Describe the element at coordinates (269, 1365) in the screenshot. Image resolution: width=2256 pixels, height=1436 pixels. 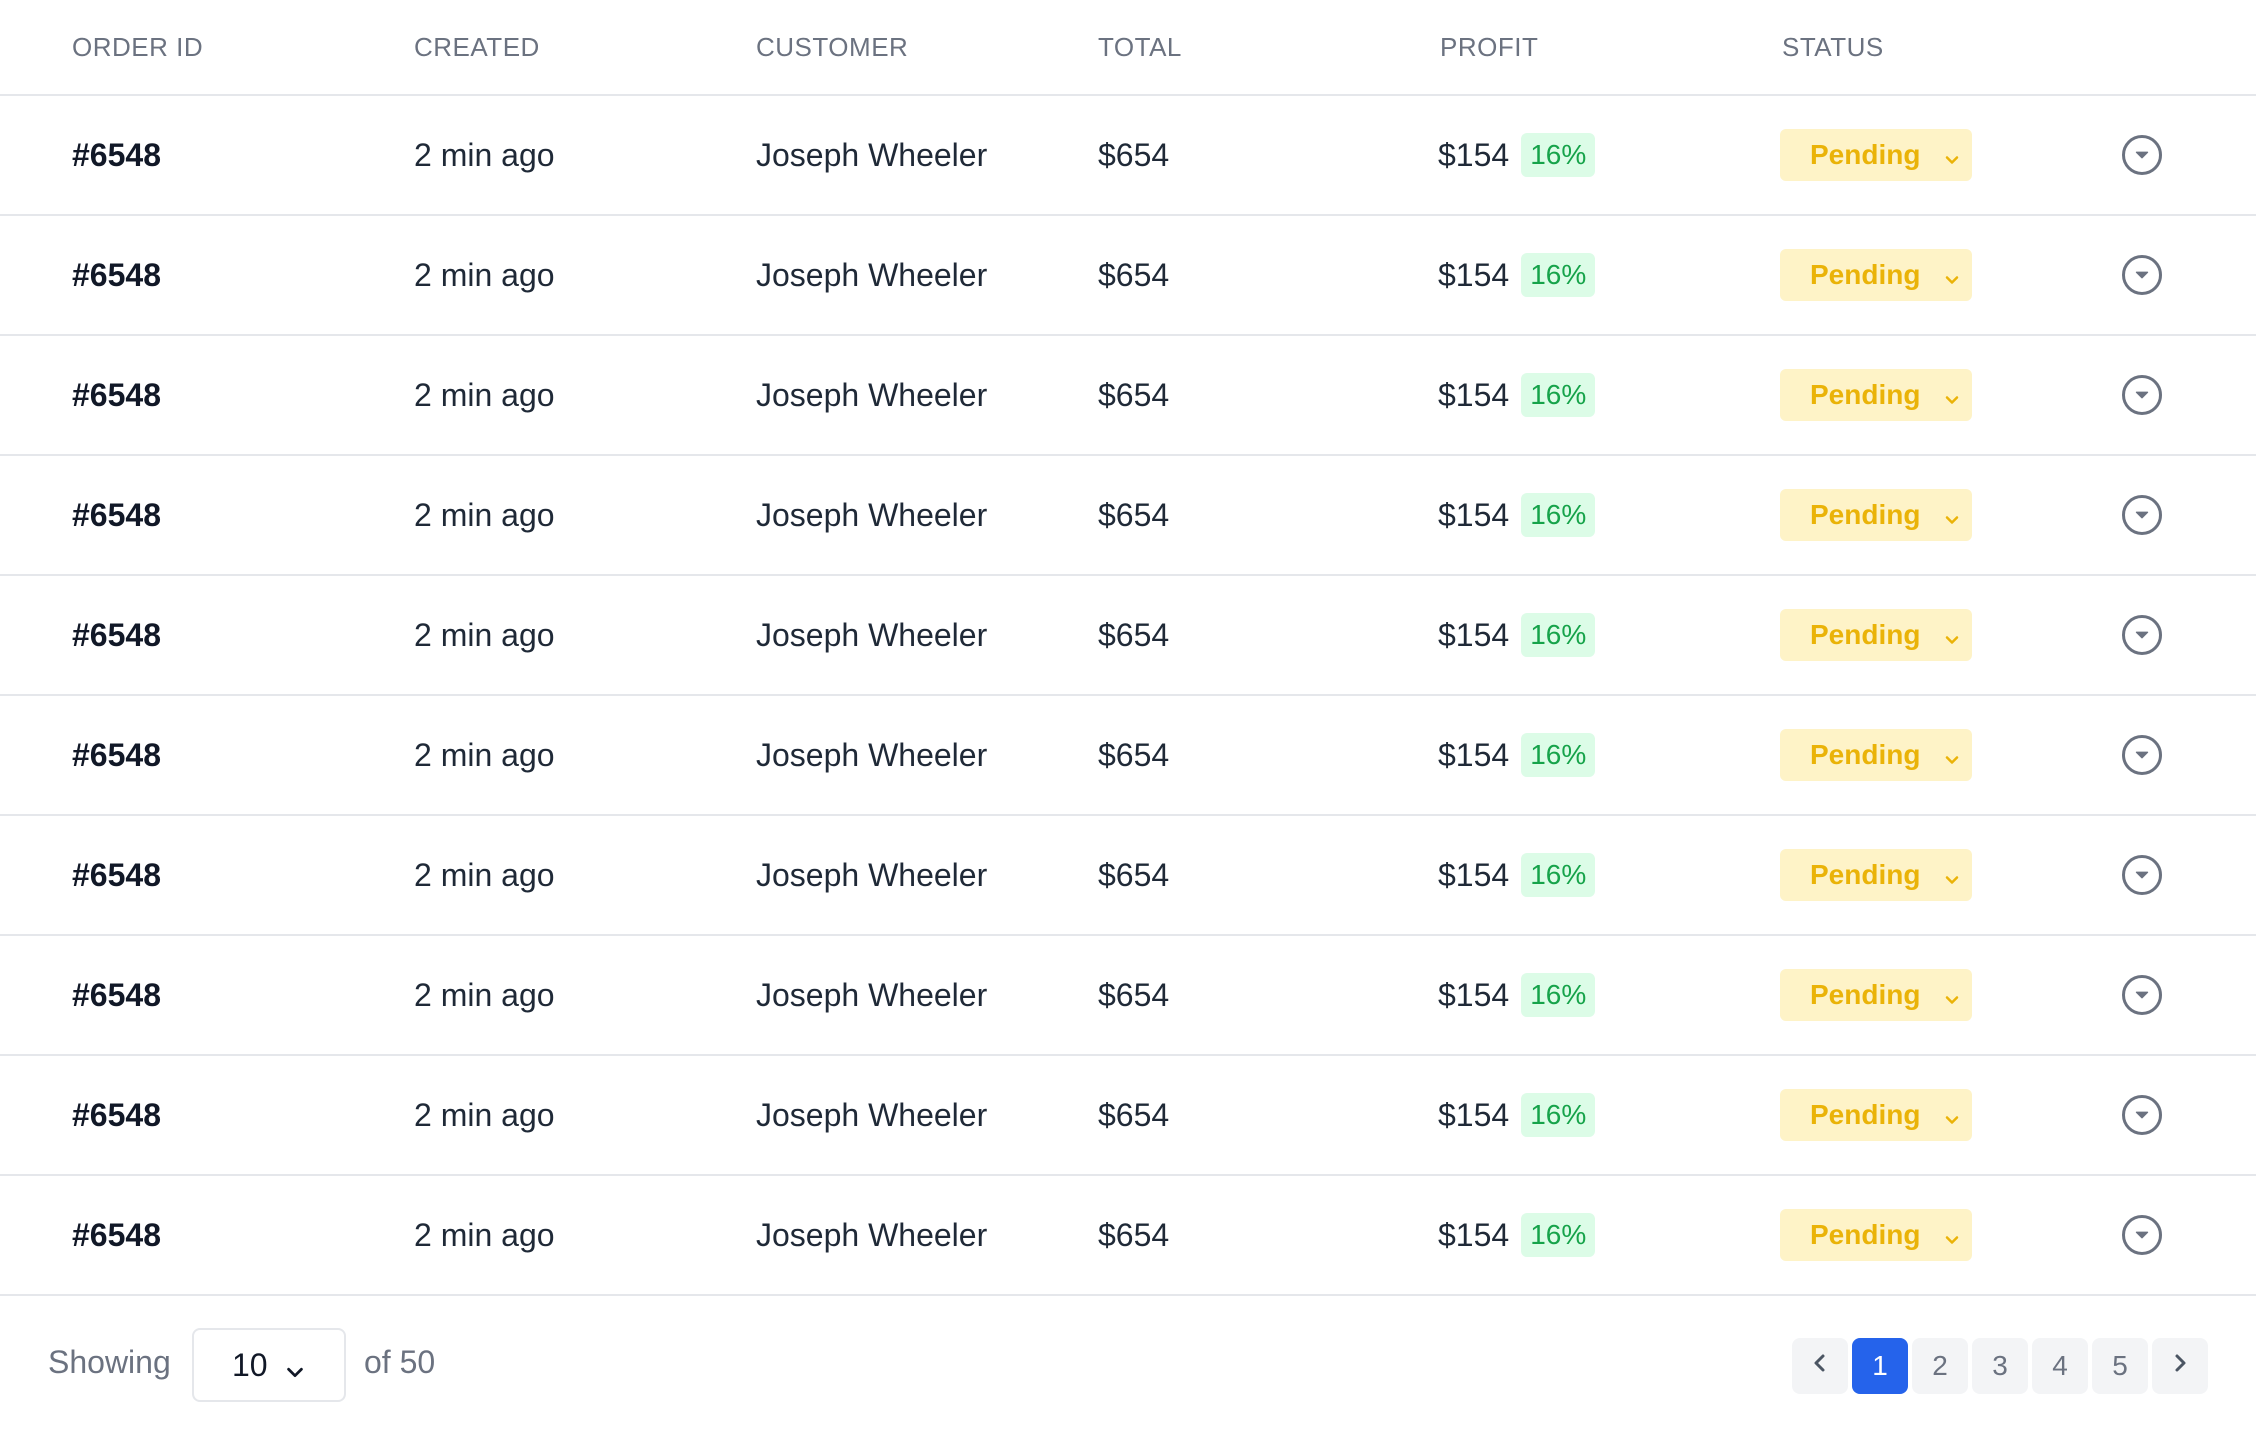
I see `page-size-select: 10` at that location.